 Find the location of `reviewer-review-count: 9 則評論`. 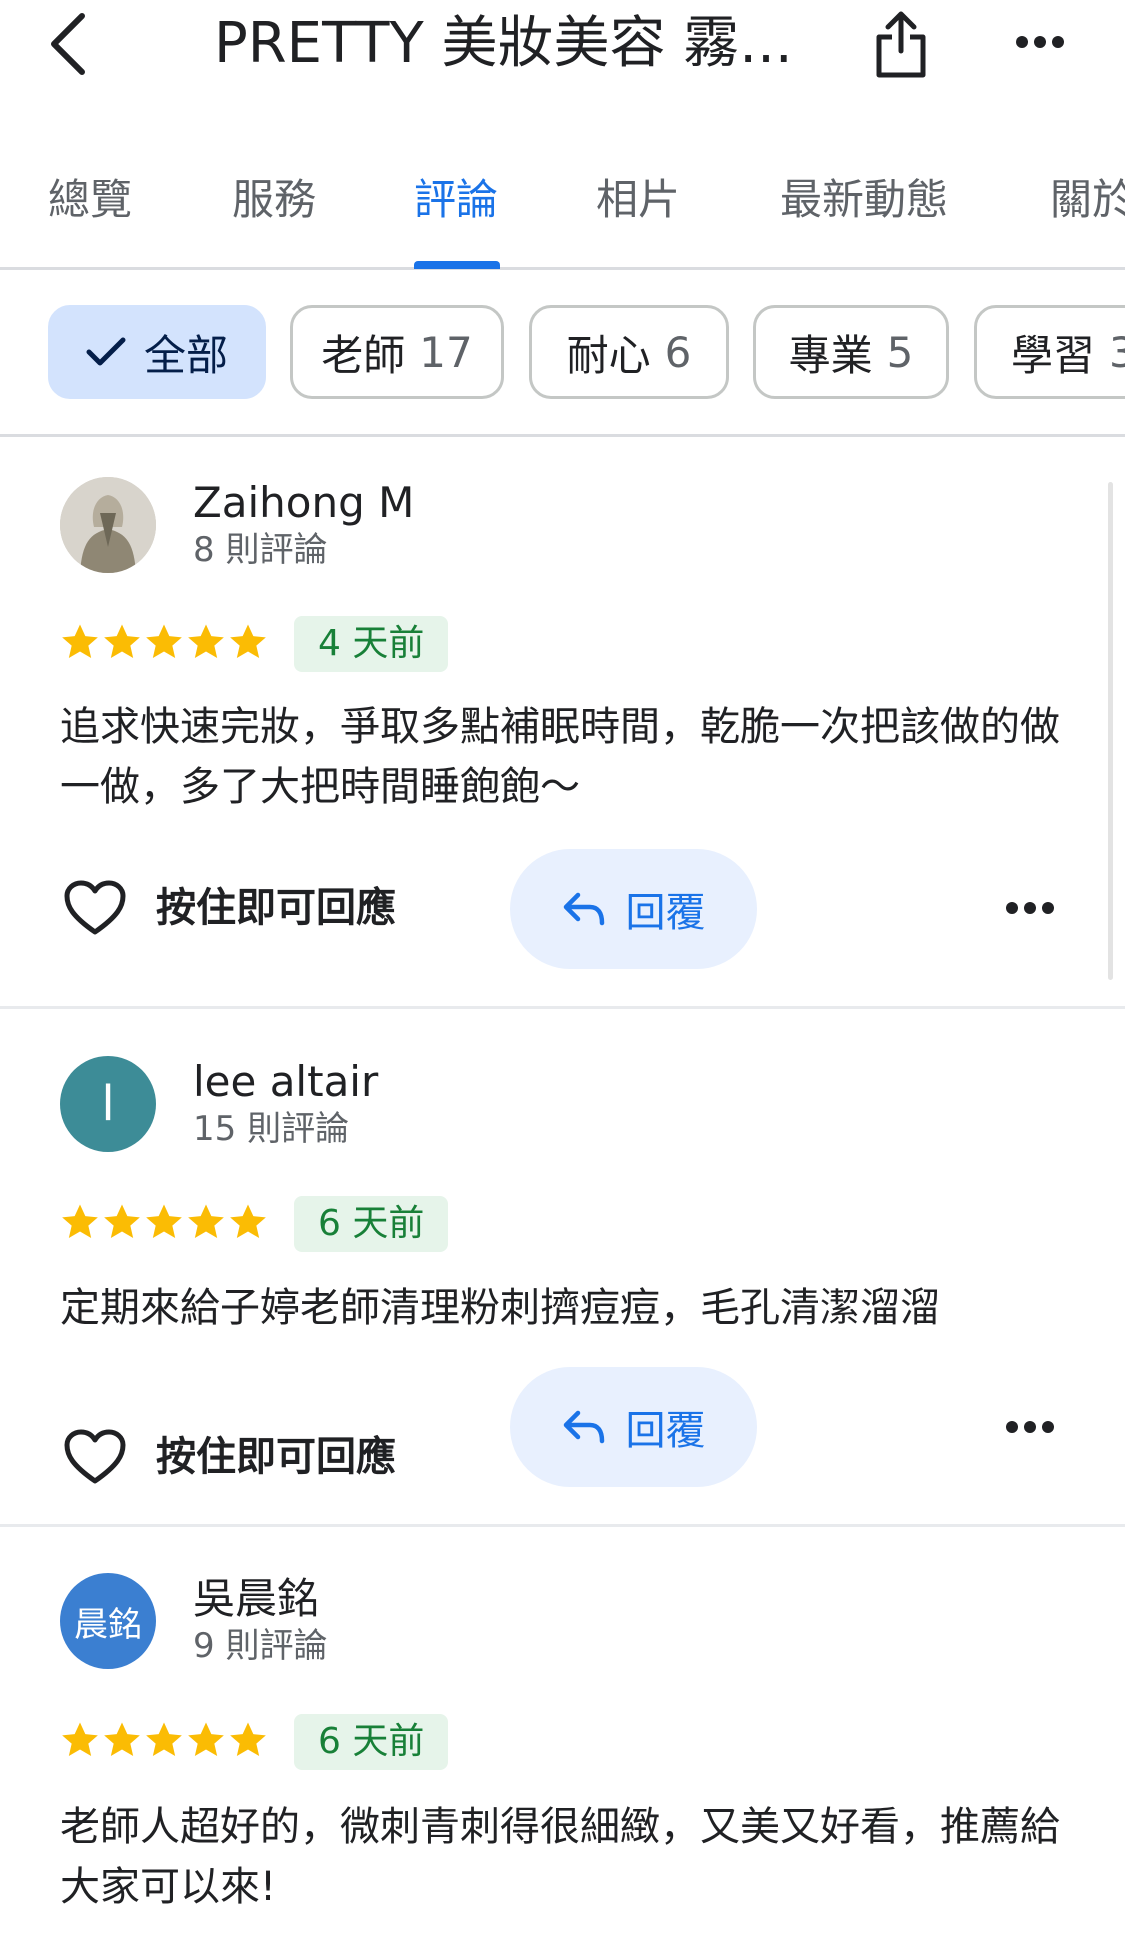

reviewer-review-count: 9 則評論 is located at coordinates (260, 1646).